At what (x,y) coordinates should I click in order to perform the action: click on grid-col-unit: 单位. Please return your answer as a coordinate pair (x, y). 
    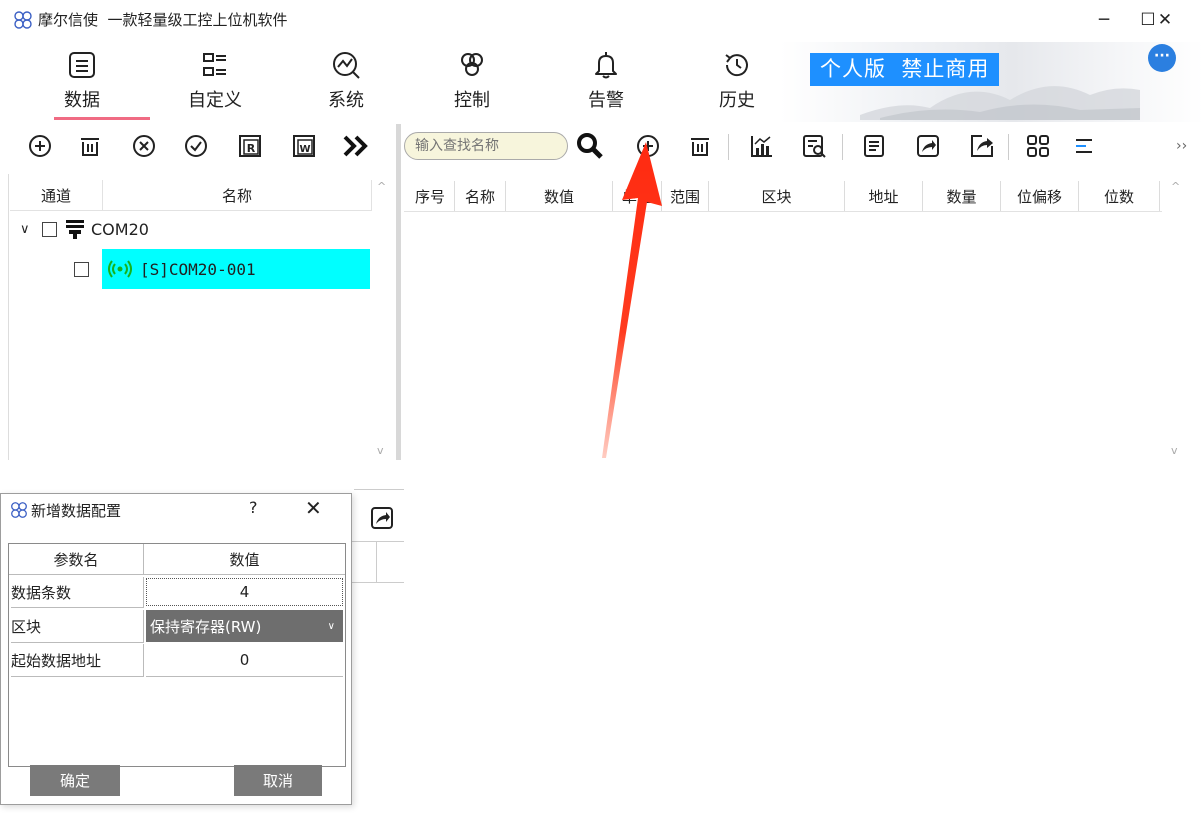
    Looking at the image, I should click on (637, 196).